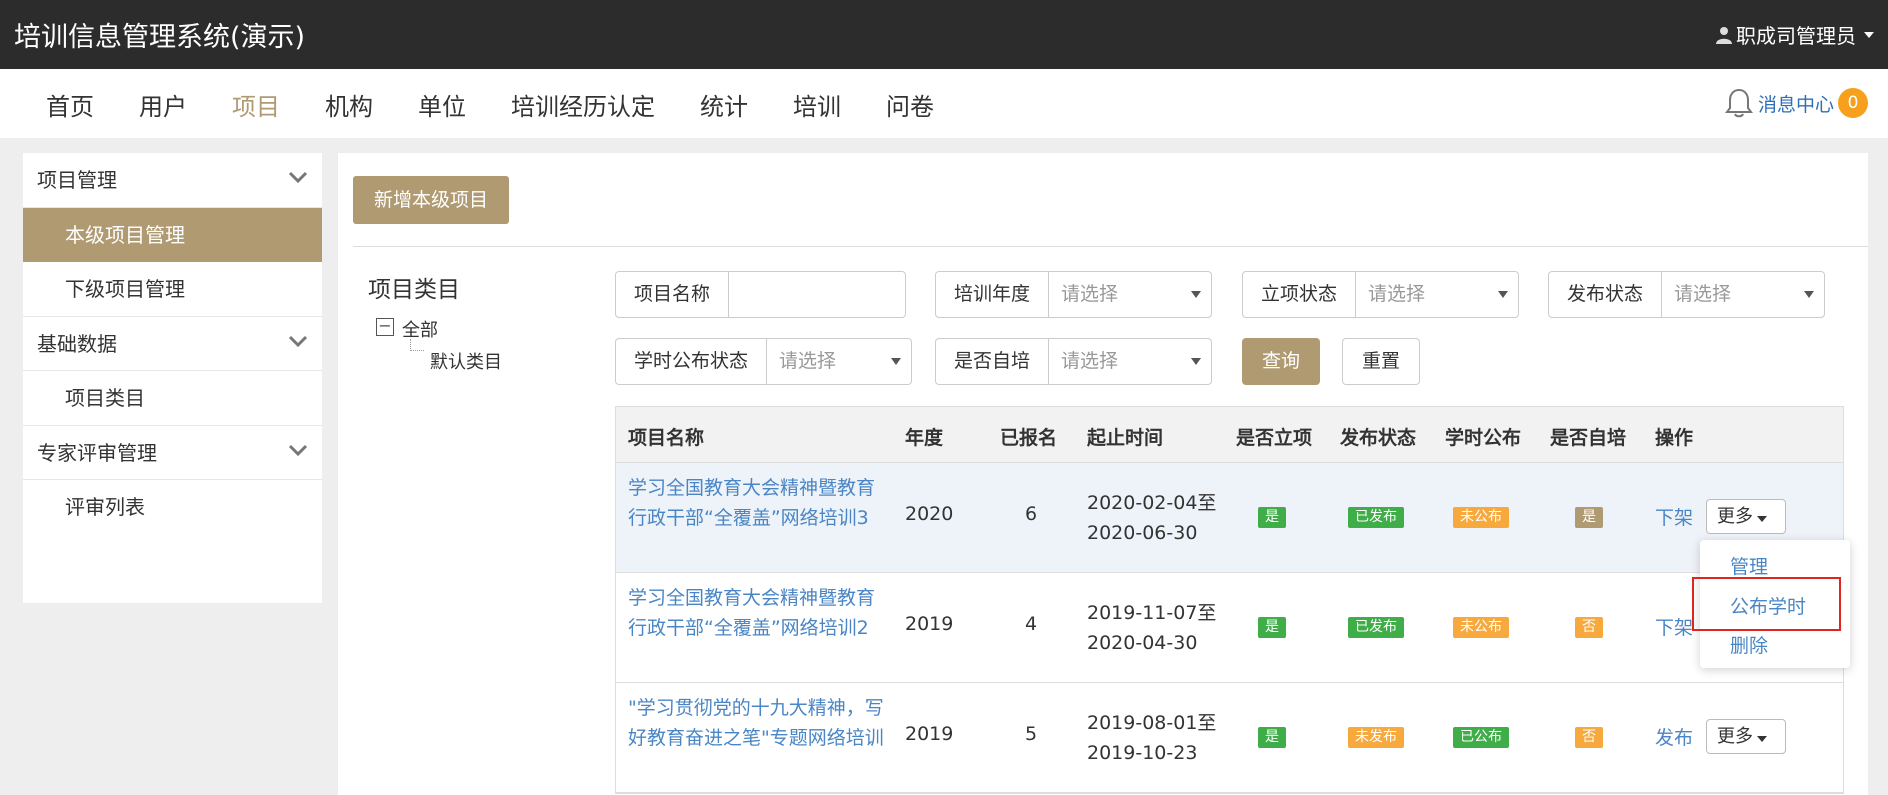 Image resolution: width=1888 pixels, height=795 pixels. What do you see at coordinates (666, 438) in the screenshot?
I see `column-header: 项目名称` at bounding box center [666, 438].